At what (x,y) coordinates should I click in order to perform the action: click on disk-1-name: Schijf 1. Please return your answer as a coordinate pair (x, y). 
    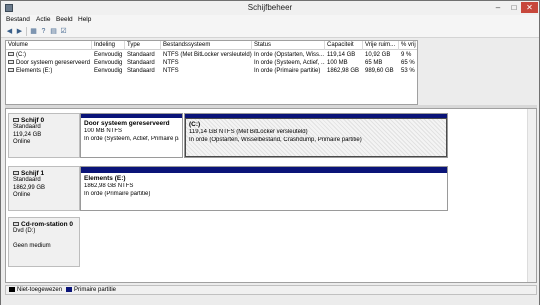
    Looking at the image, I should click on (44, 173).